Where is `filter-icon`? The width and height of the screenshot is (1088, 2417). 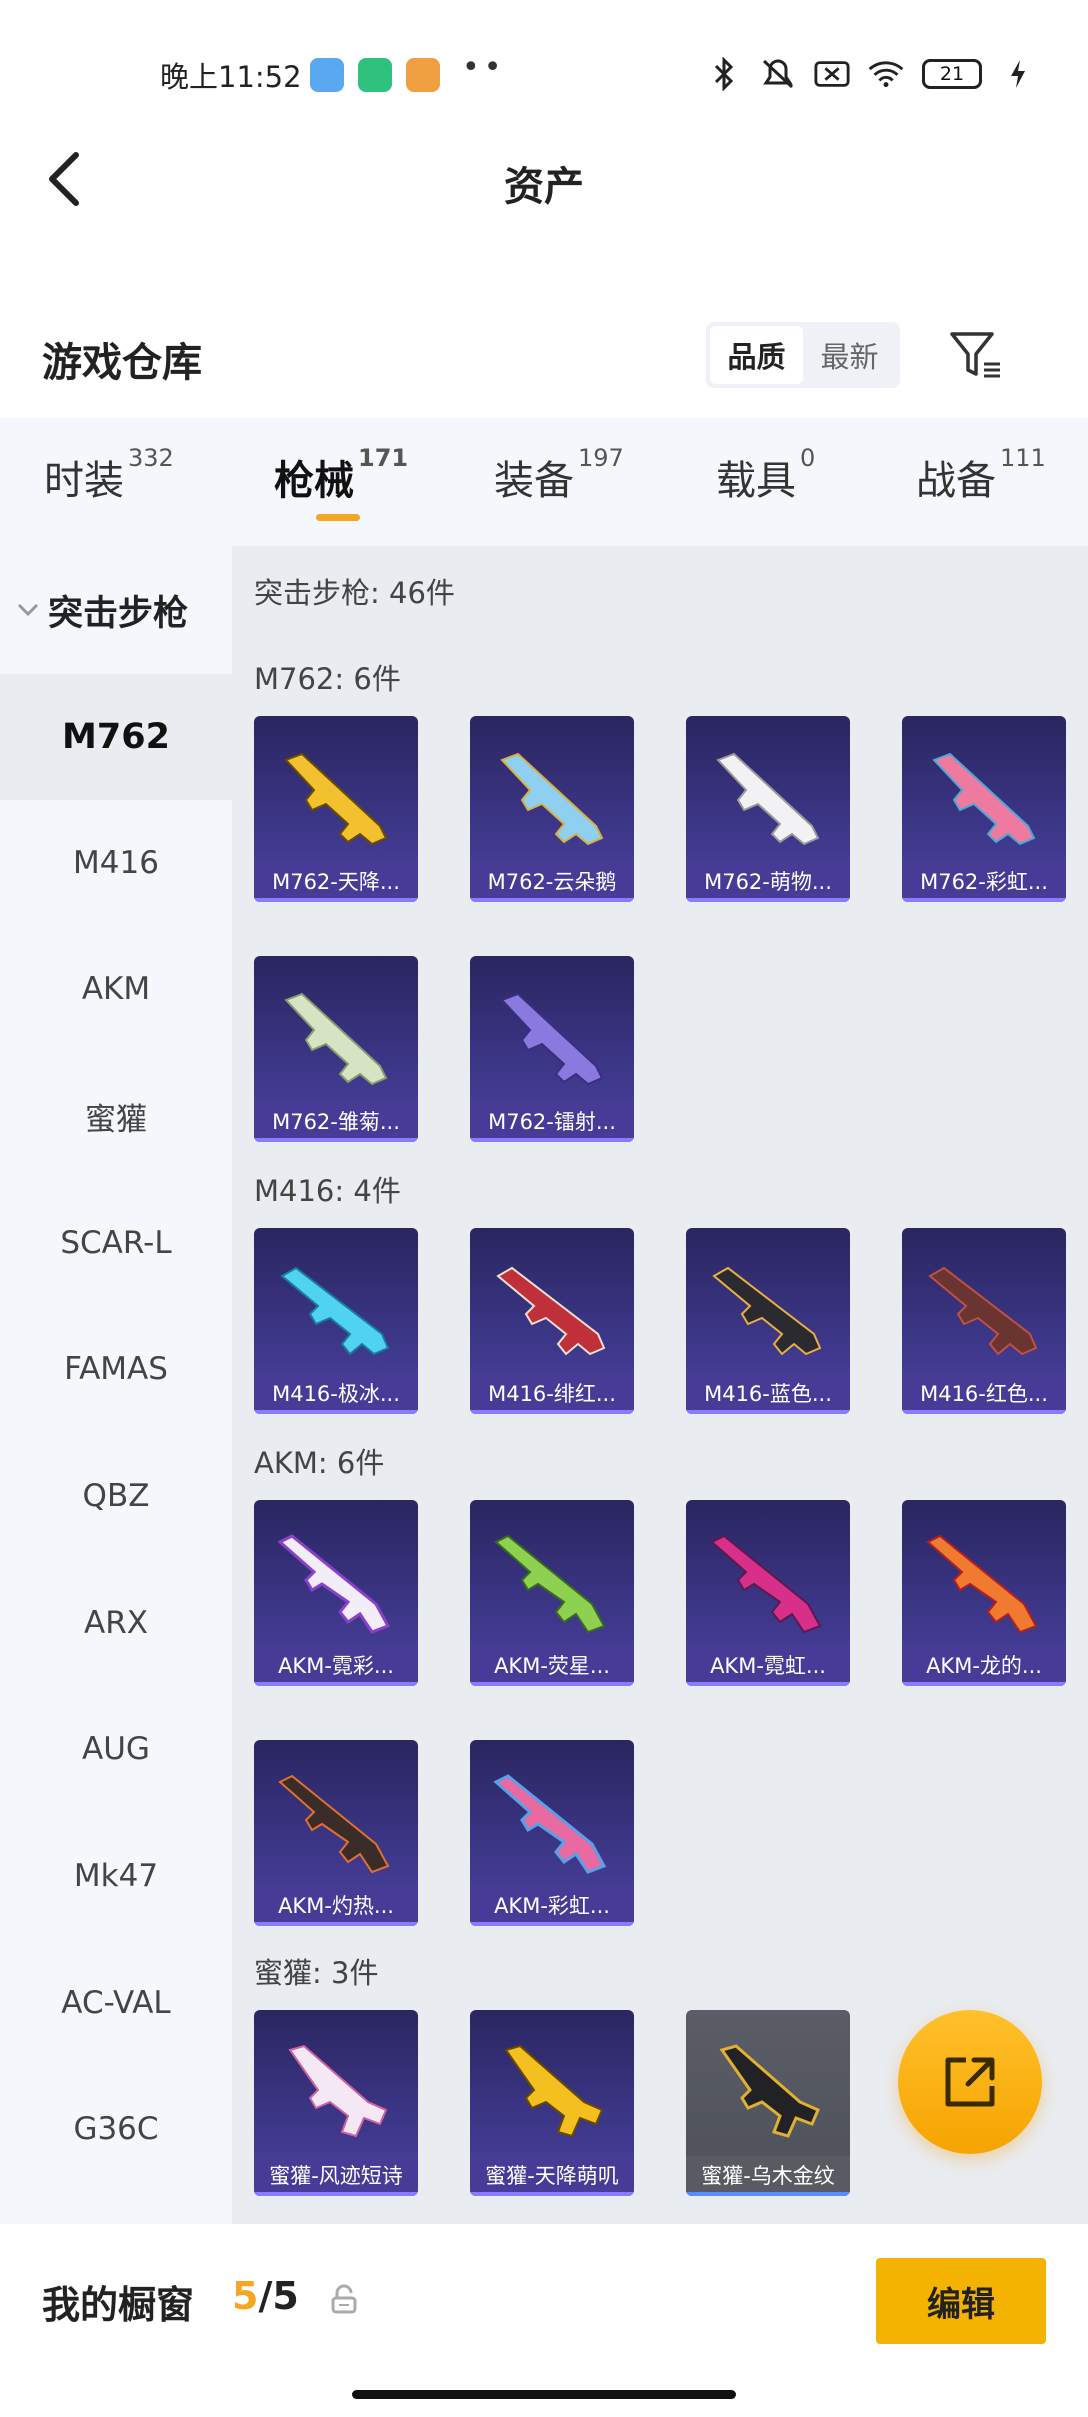
filter-icon is located at coordinates (975, 355).